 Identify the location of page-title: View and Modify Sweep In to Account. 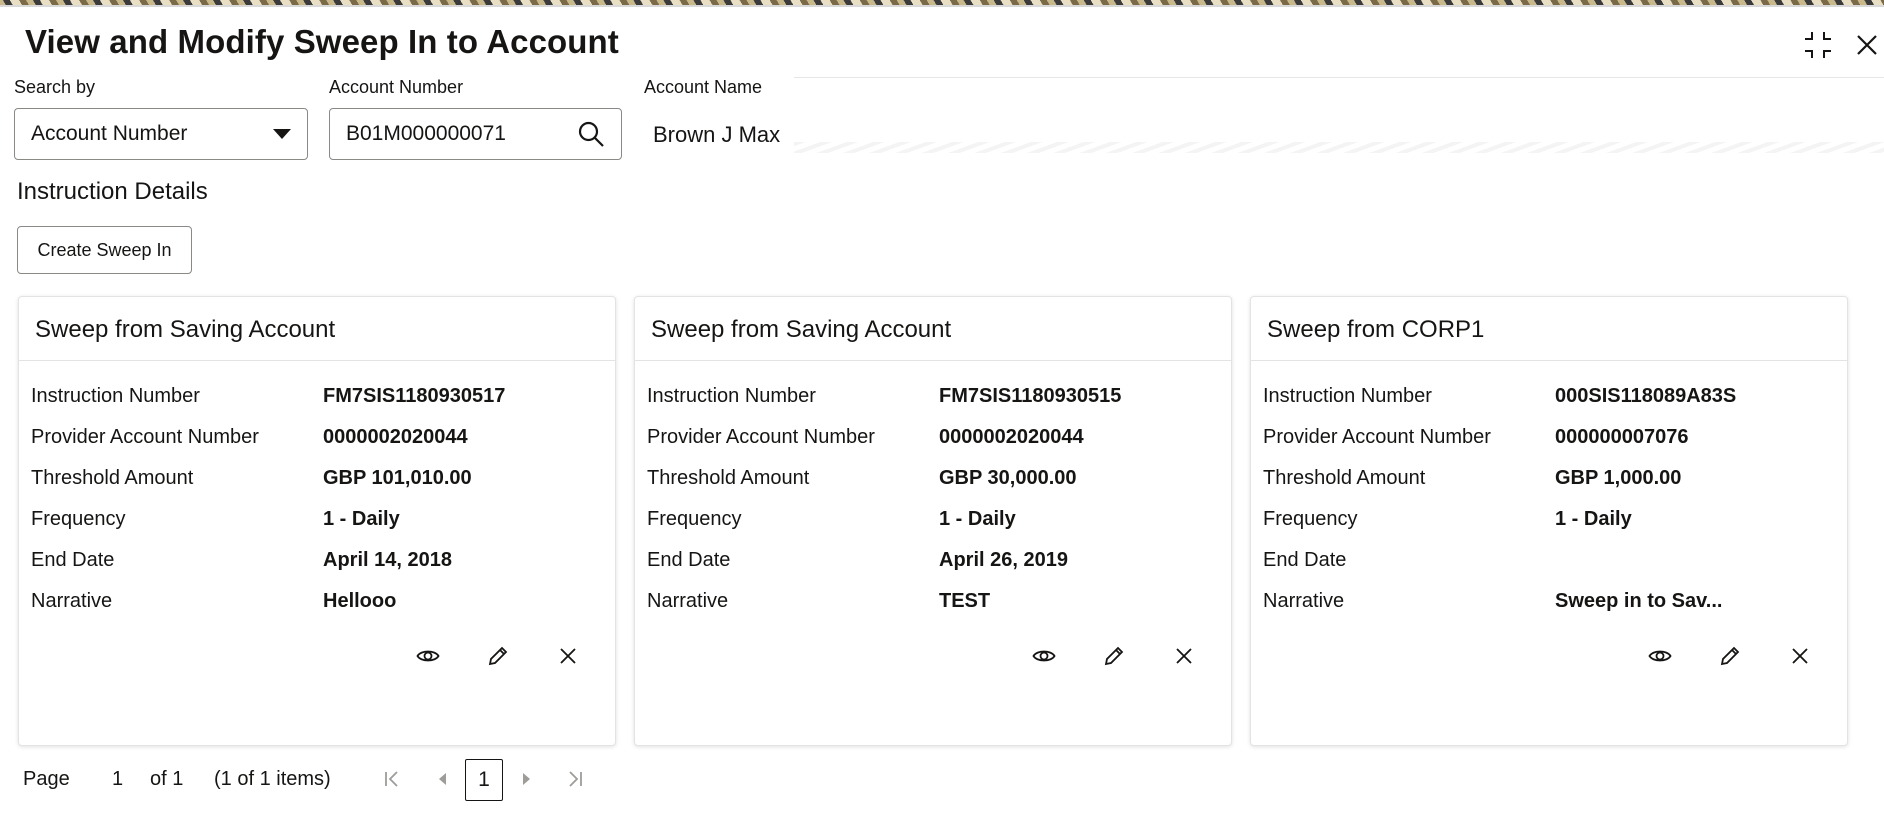
(322, 41).